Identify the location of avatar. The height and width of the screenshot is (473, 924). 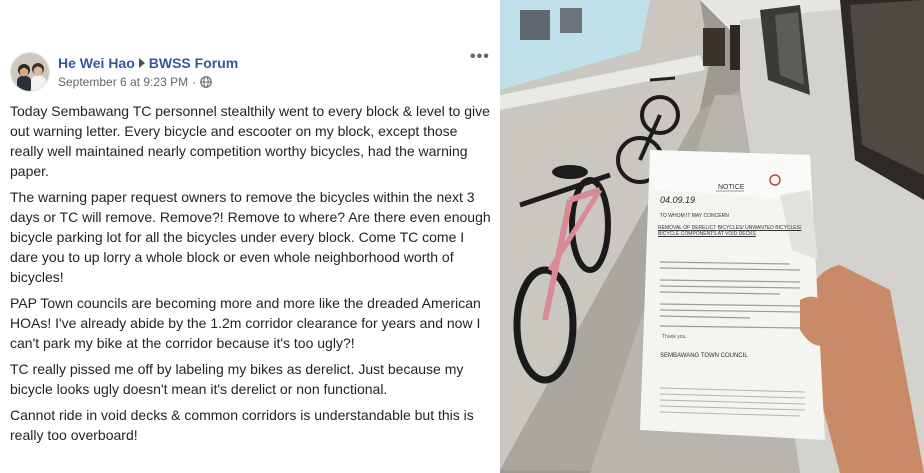
(30, 72).